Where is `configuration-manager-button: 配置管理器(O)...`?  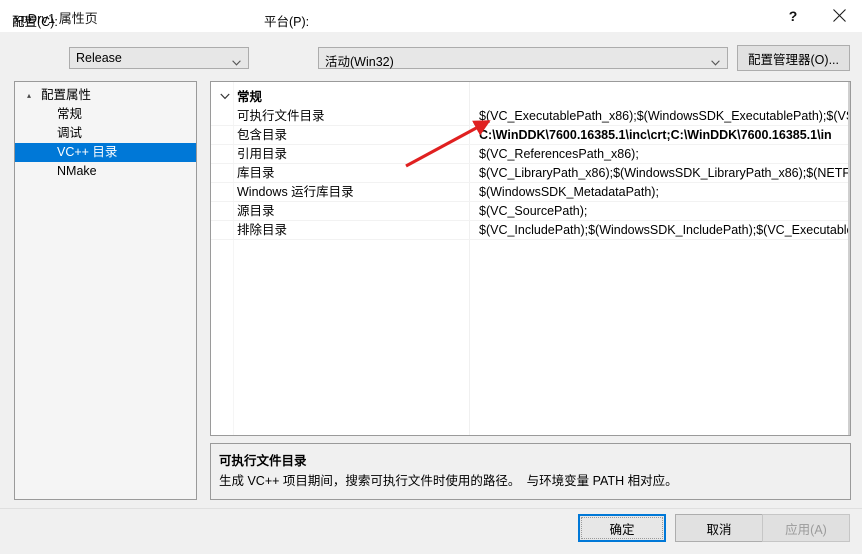
configuration-manager-button: 配置管理器(O)... is located at coordinates (793, 58).